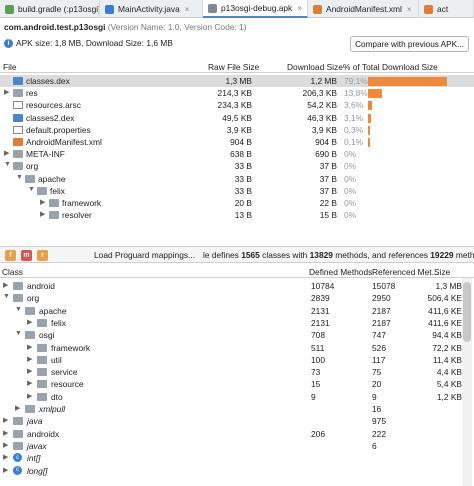 The width and height of the screenshot is (474, 486). I want to click on class-row: ▶ c int[], so click(237, 458).